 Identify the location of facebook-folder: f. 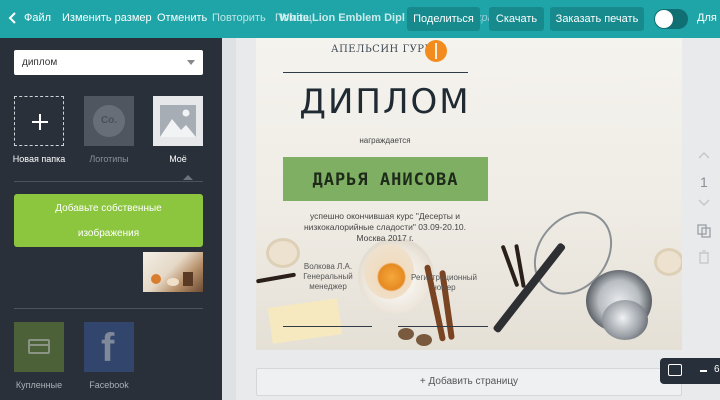
(109, 347).